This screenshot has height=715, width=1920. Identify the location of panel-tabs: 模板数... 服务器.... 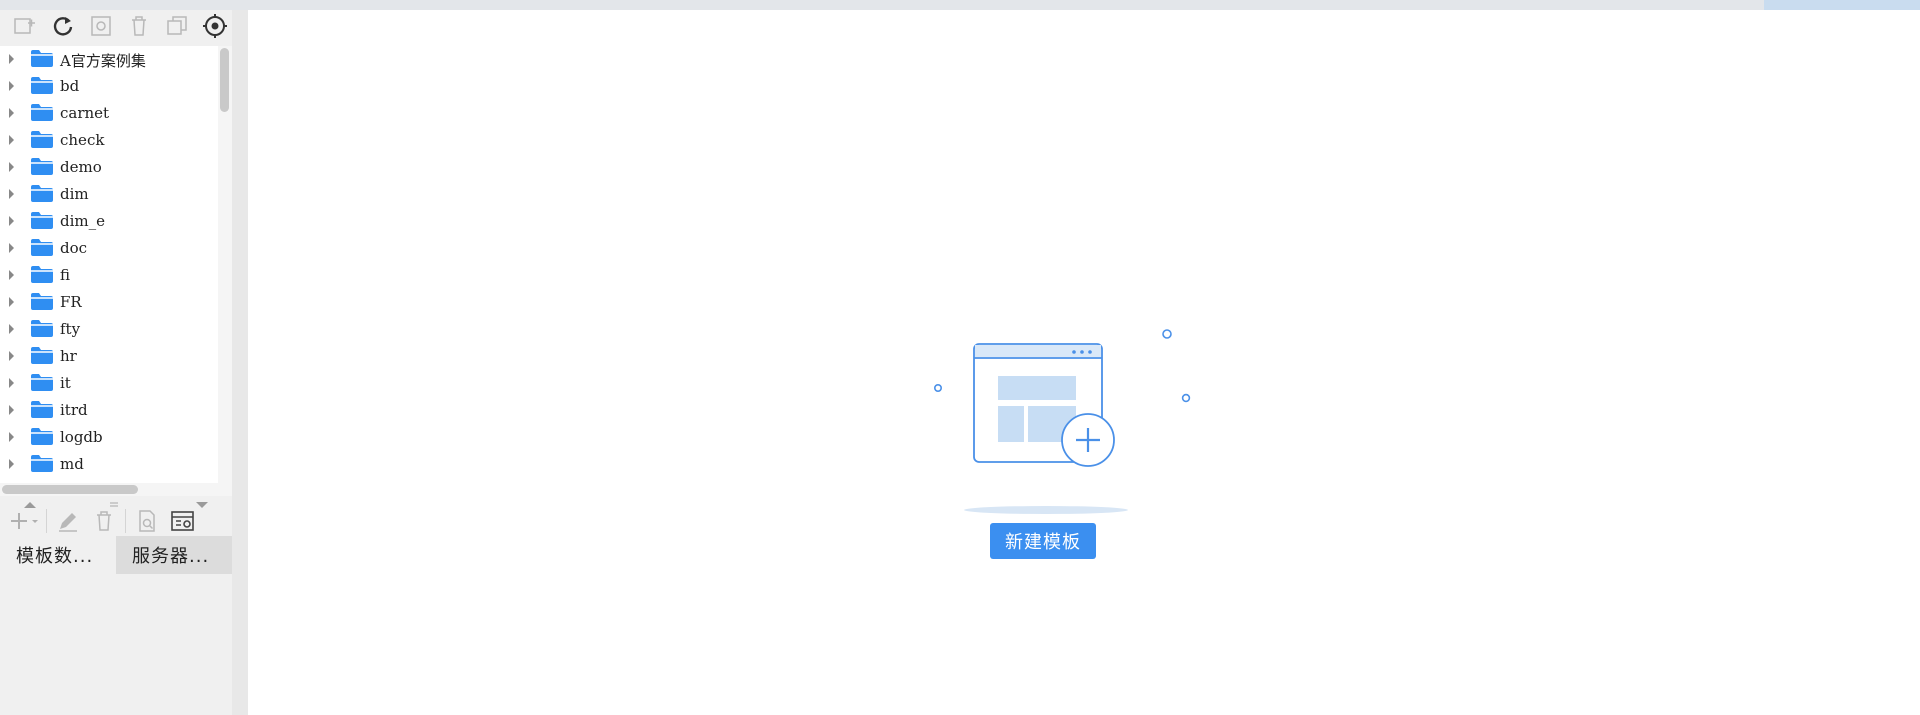
(116, 555).